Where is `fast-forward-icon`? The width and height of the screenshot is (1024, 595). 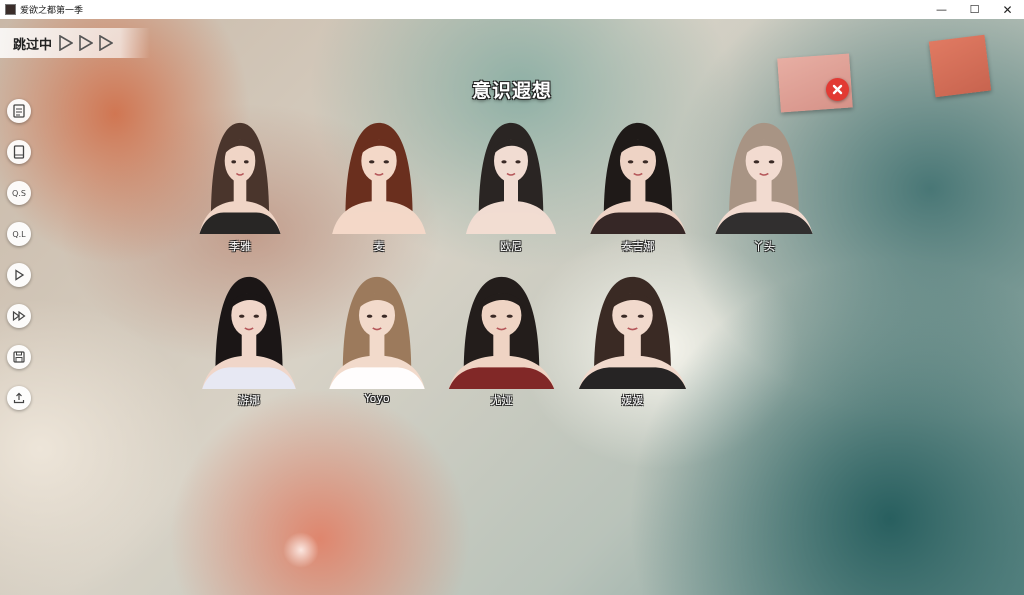
fast-forward-icon is located at coordinates (19, 316).